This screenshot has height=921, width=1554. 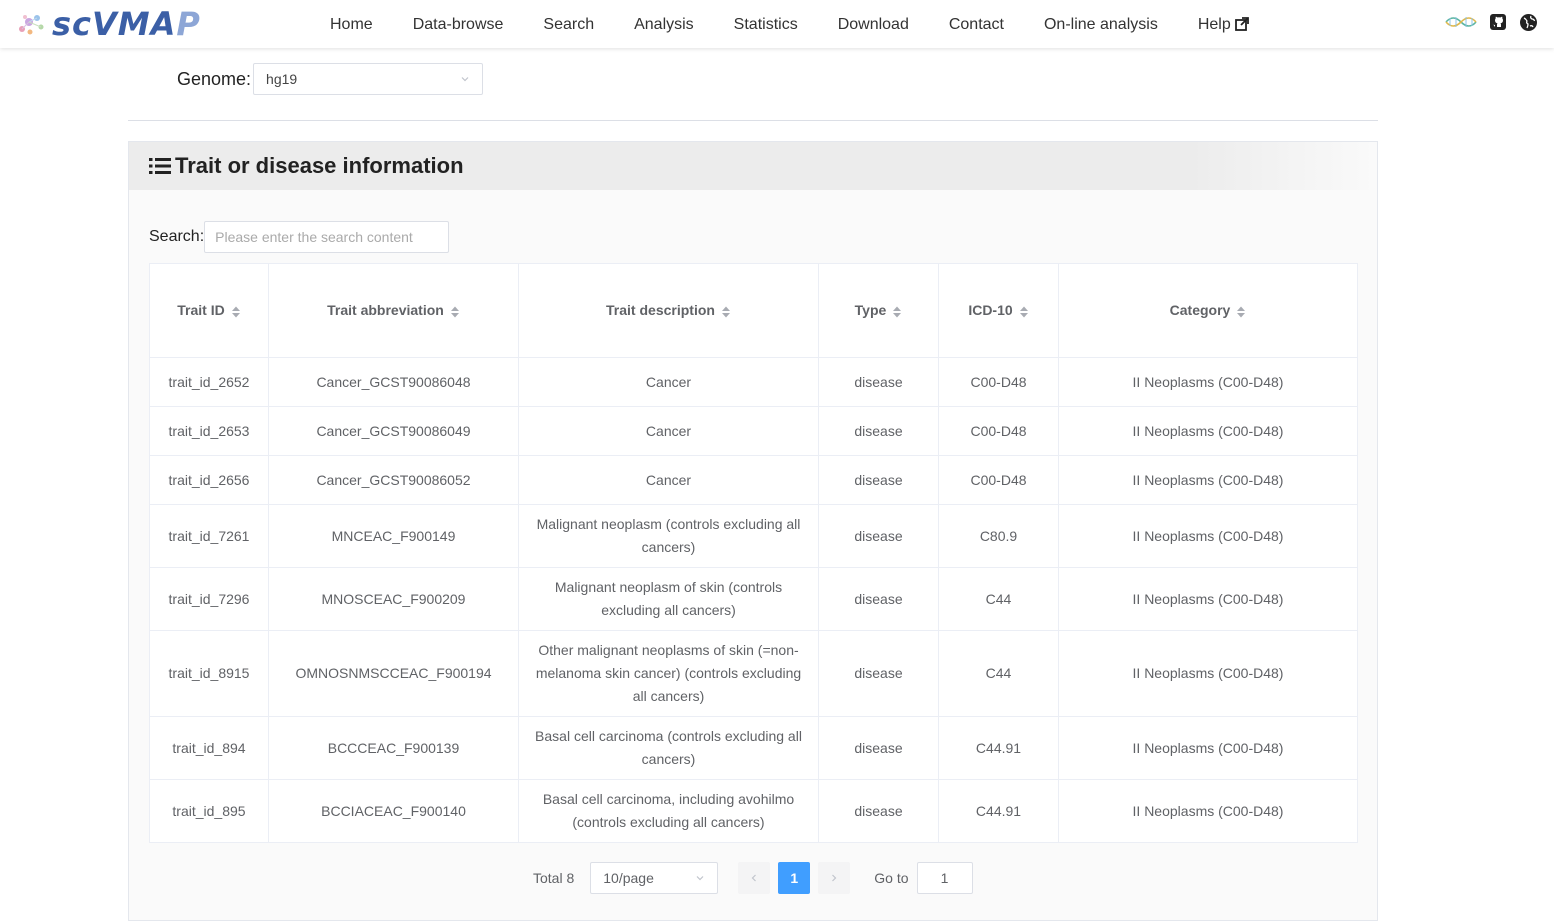 What do you see at coordinates (209, 382) in the screenshot?
I see `cell-trait-id: trait_id_2652` at bounding box center [209, 382].